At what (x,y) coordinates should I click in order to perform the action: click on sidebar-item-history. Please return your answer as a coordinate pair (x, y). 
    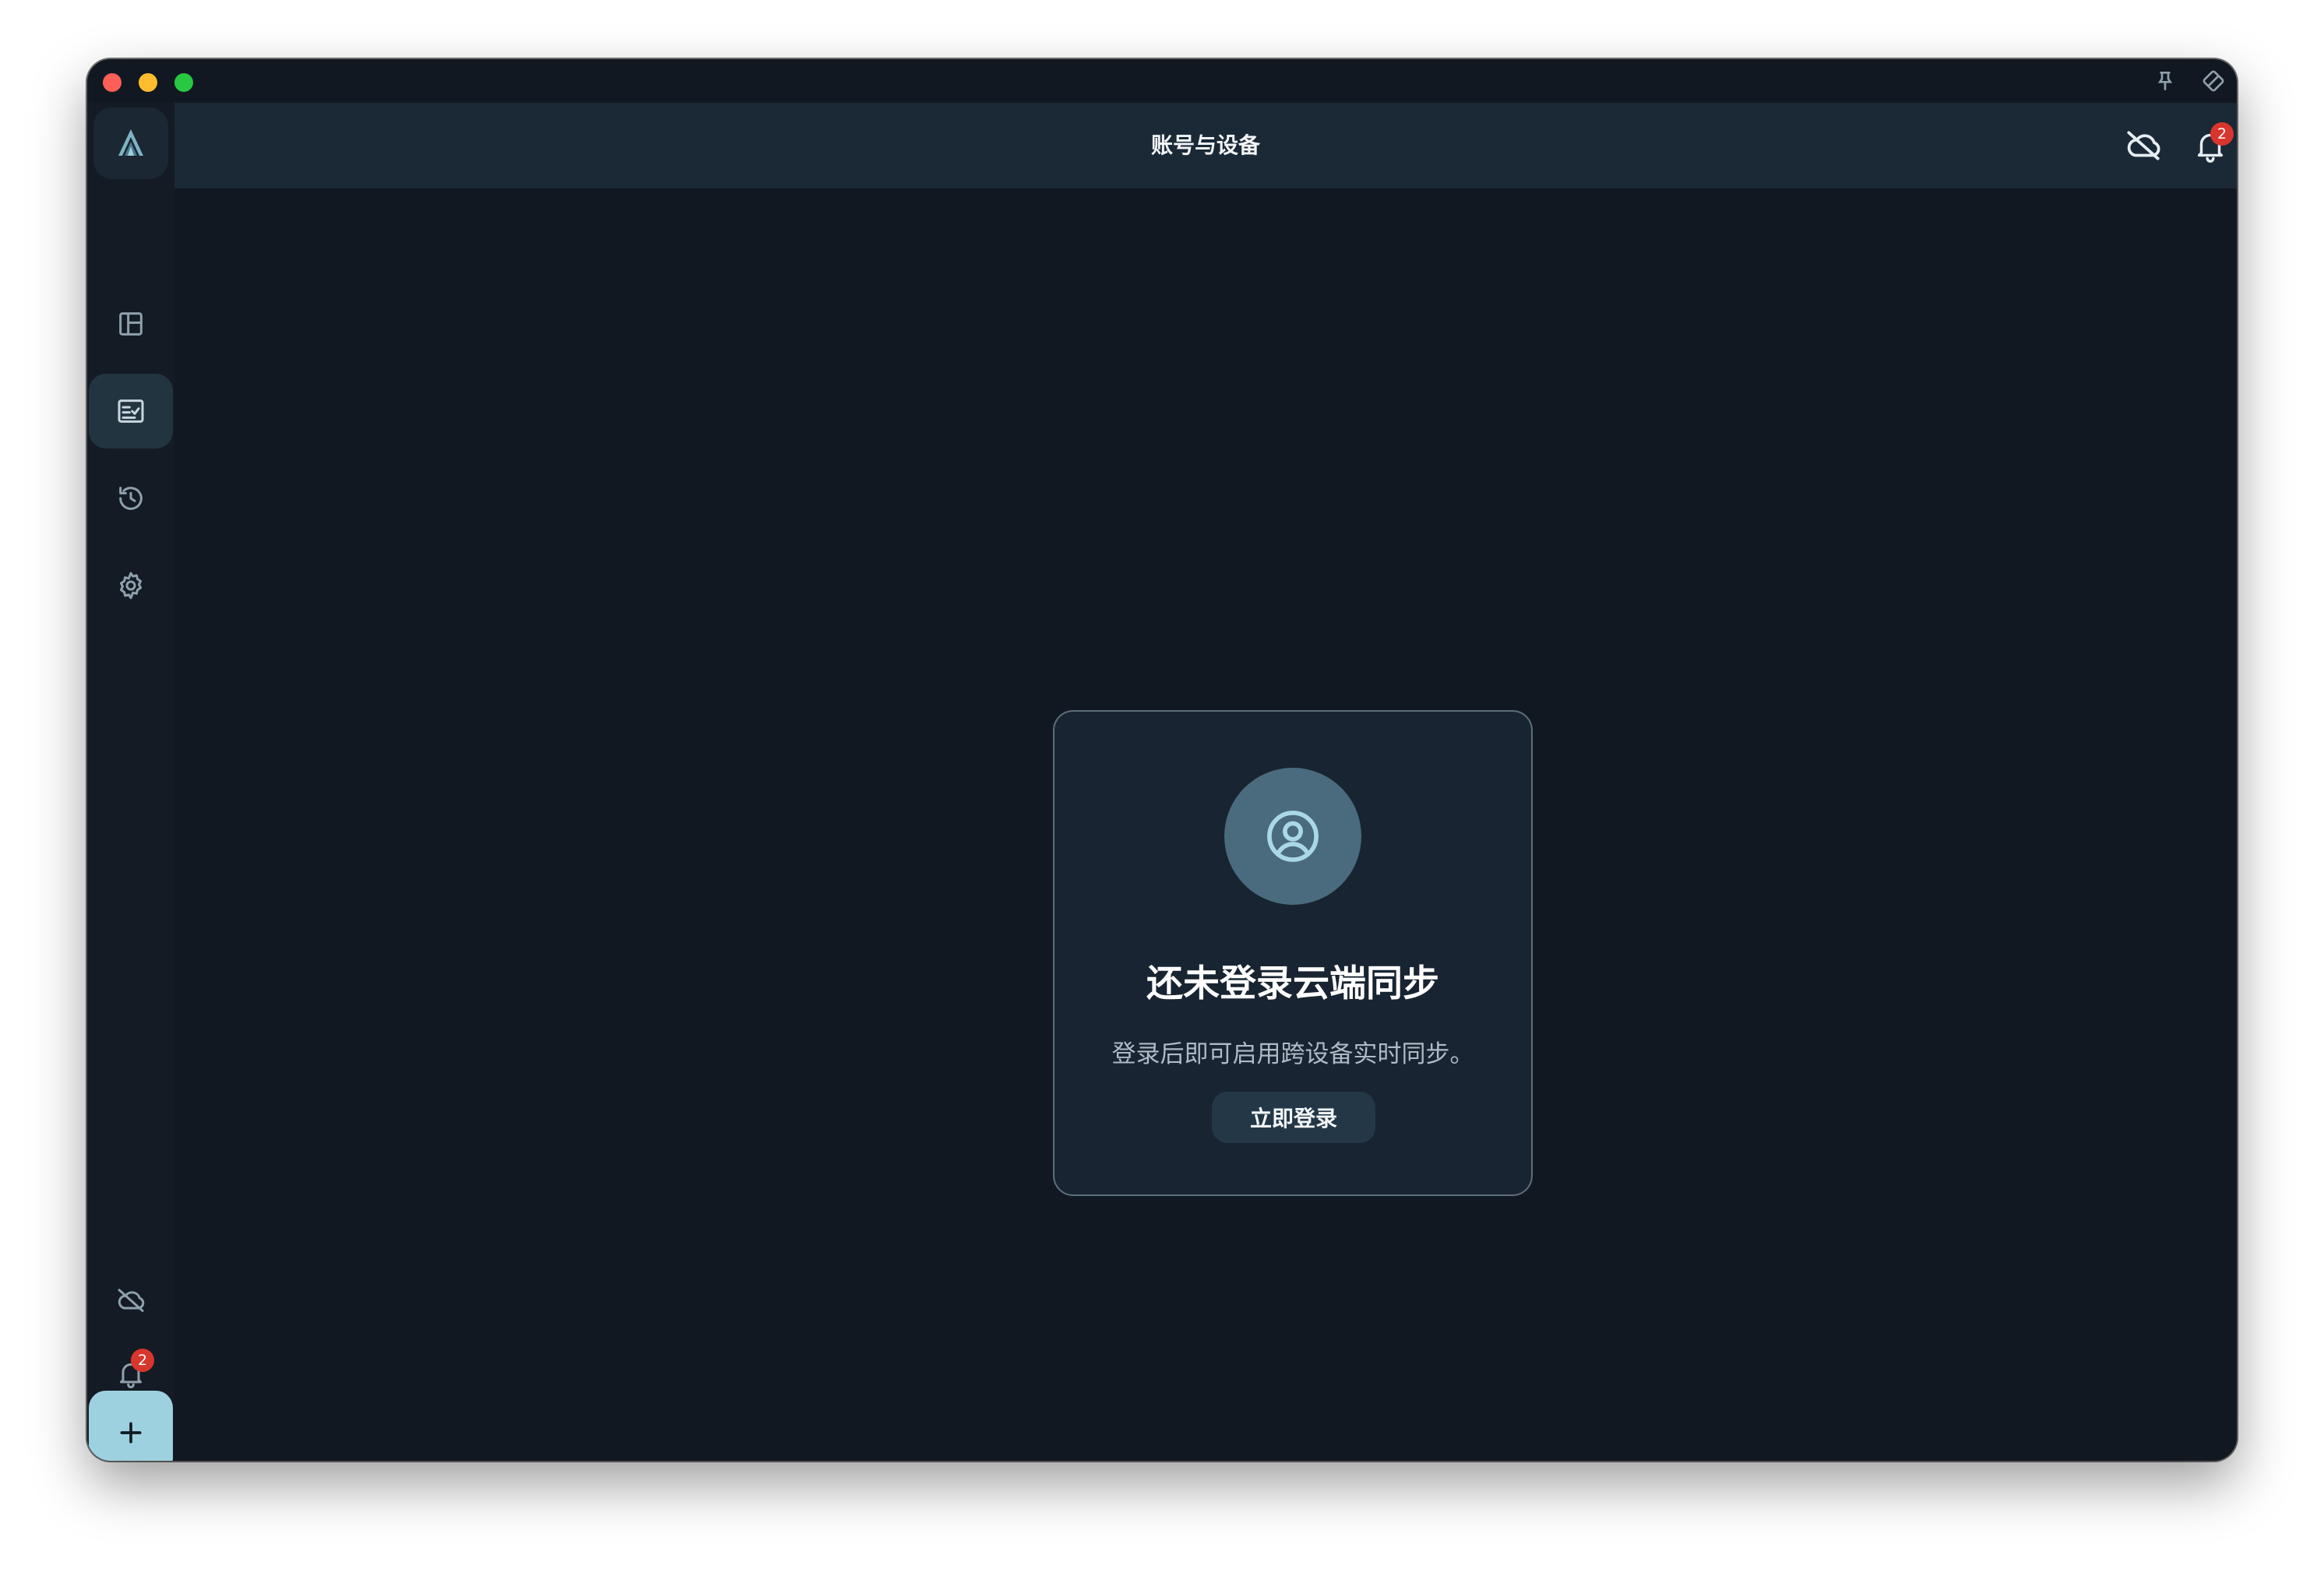
    Looking at the image, I should click on (130, 498).